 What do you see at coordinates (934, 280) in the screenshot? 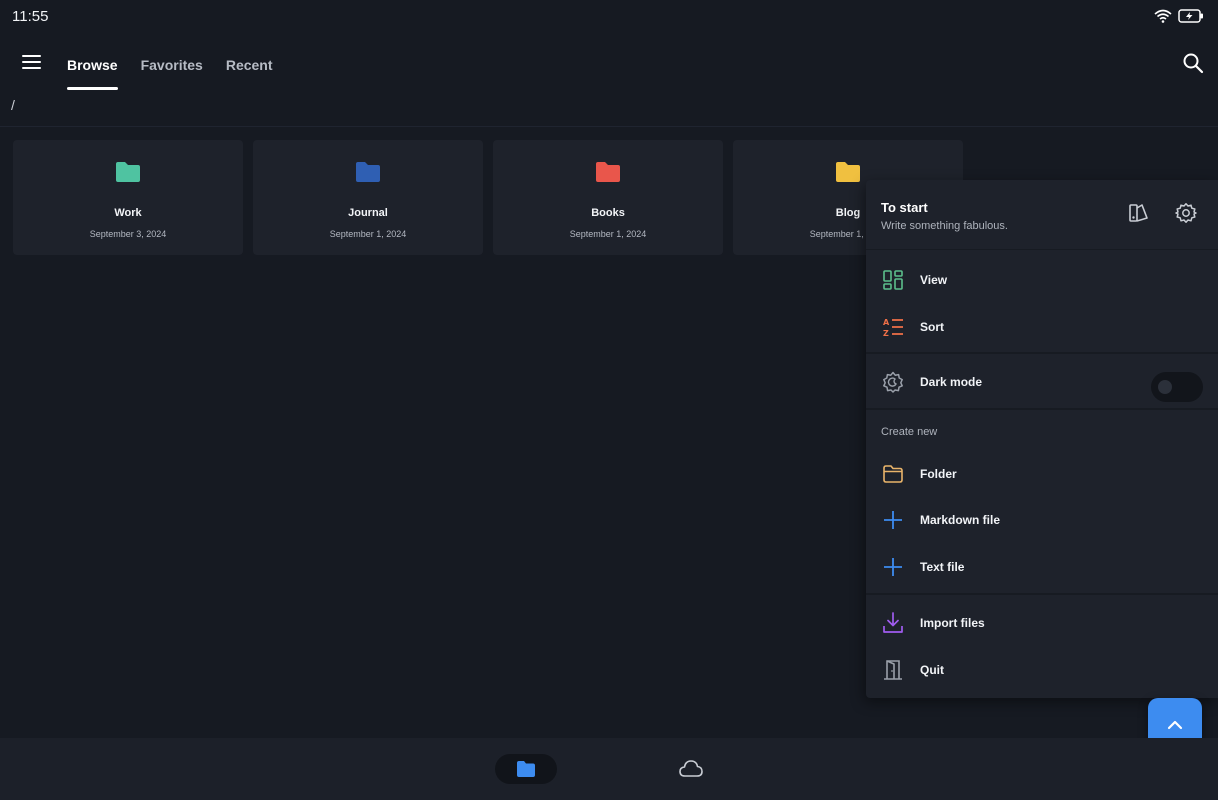
I see `menu-item-label: View` at bounding box center [934, 280].